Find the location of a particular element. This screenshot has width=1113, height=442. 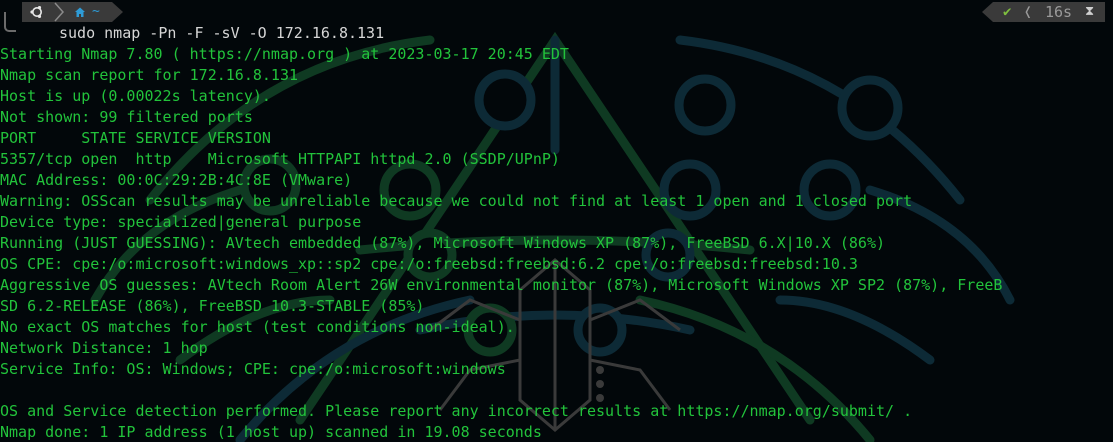

home-icon is located at coordinates (80, 12).